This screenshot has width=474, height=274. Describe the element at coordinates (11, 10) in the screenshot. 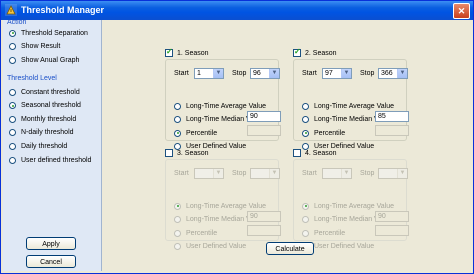

I see `threshold-app-icon` at that location.